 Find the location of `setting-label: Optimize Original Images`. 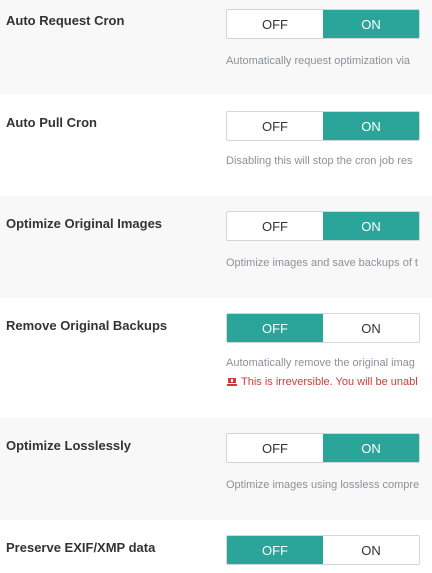

setting-label: Optimize Original Images is located at coordinates (84, 223).